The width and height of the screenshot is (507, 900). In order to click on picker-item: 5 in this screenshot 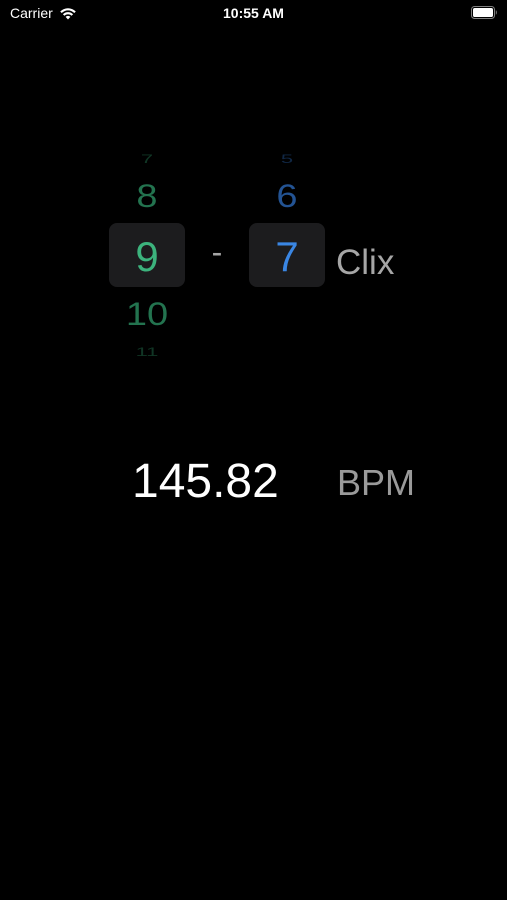, I will do `click(287, 159)`.